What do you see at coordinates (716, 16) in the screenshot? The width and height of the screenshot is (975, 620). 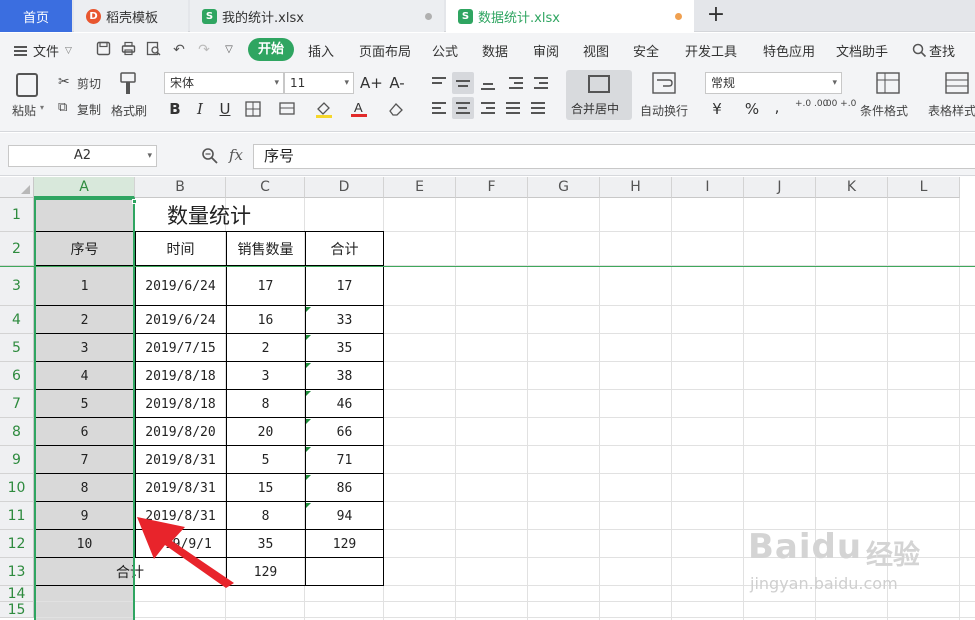 I see `new-tab-button: +` at bounding box center [716, 16].